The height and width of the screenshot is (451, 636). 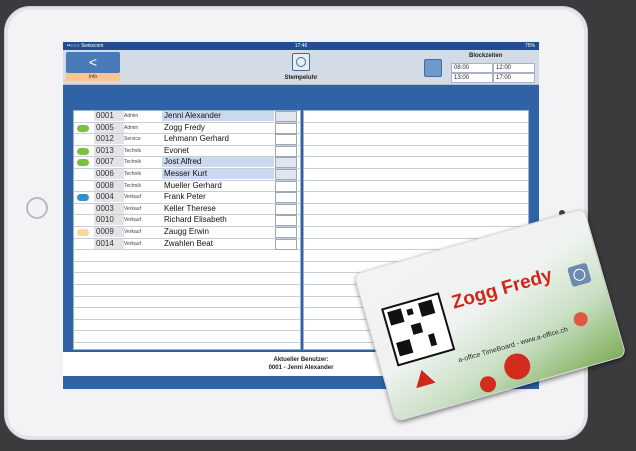 I want to click on employee-department: Service, so click(x=132, y=139).